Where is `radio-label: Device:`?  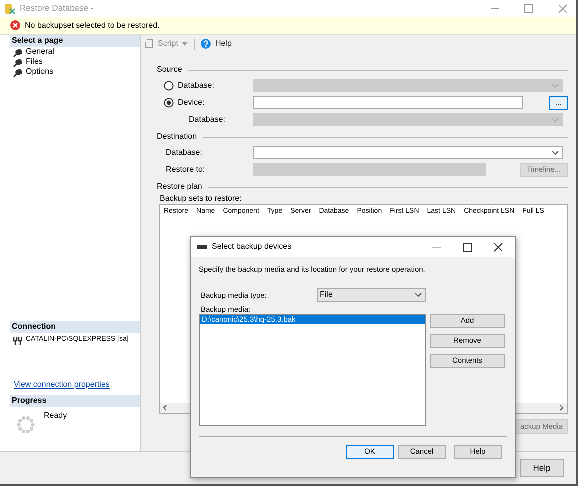 radio-label: Device: is located at coordinates (191, 103).